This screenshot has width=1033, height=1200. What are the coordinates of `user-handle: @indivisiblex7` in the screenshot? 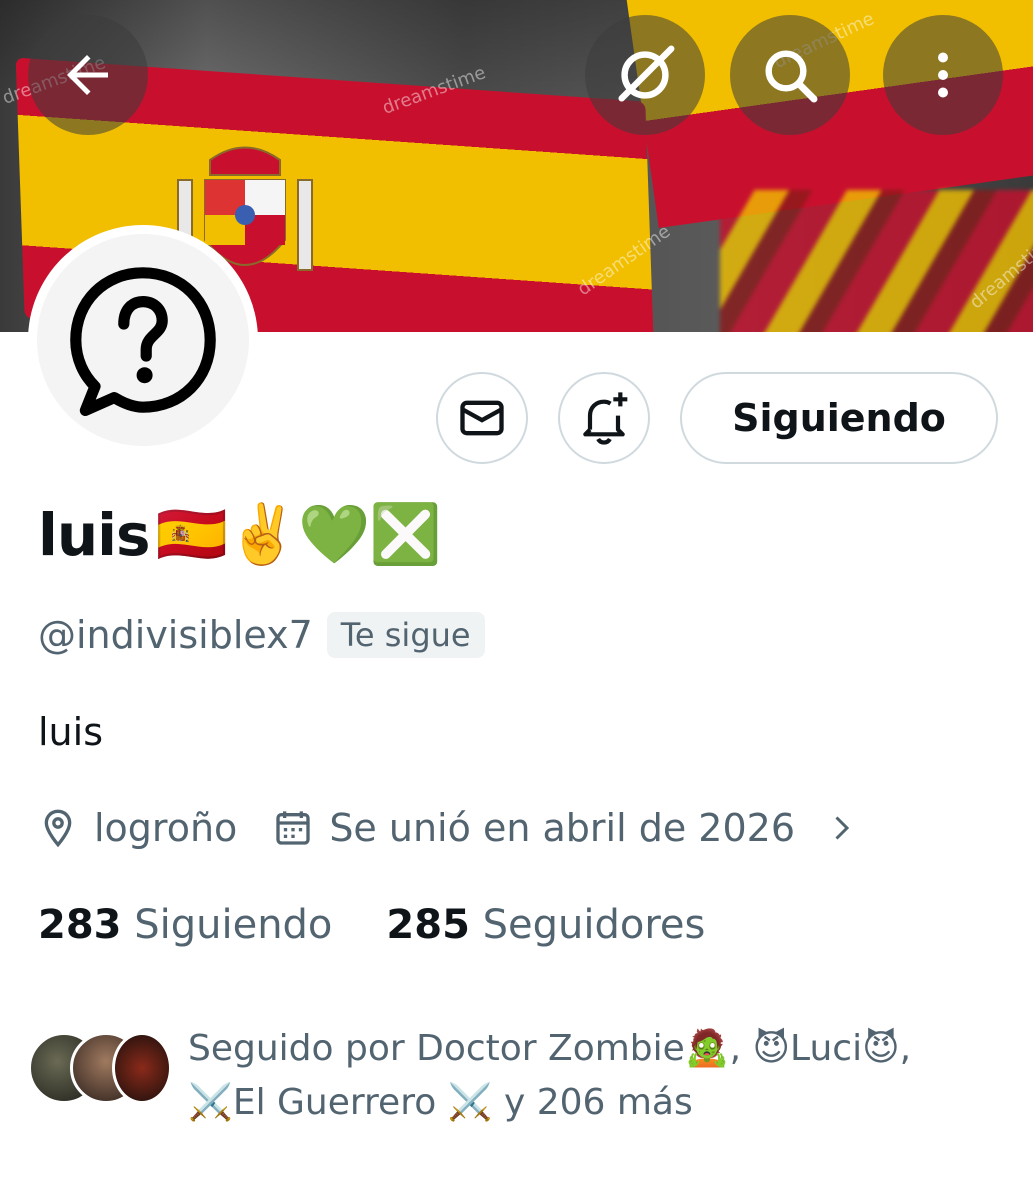 It's located at (175, 635).